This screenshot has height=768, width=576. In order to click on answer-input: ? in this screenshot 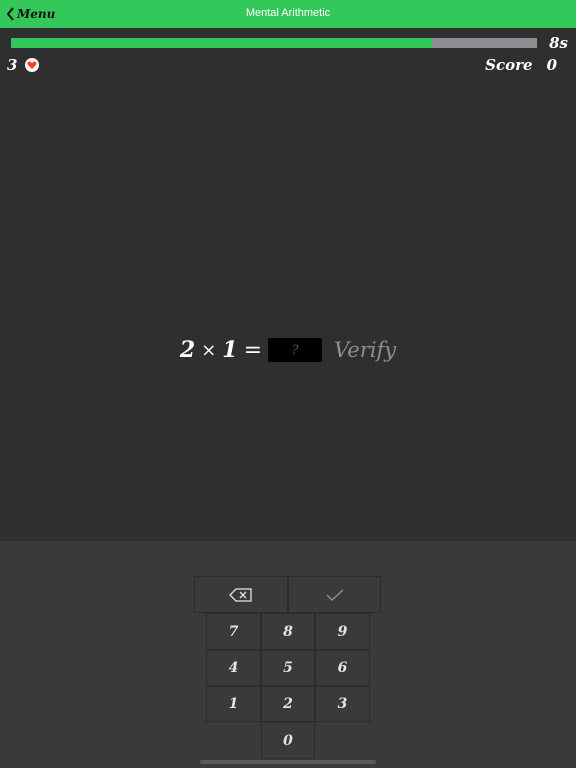, I will do `click(295, 350)`.